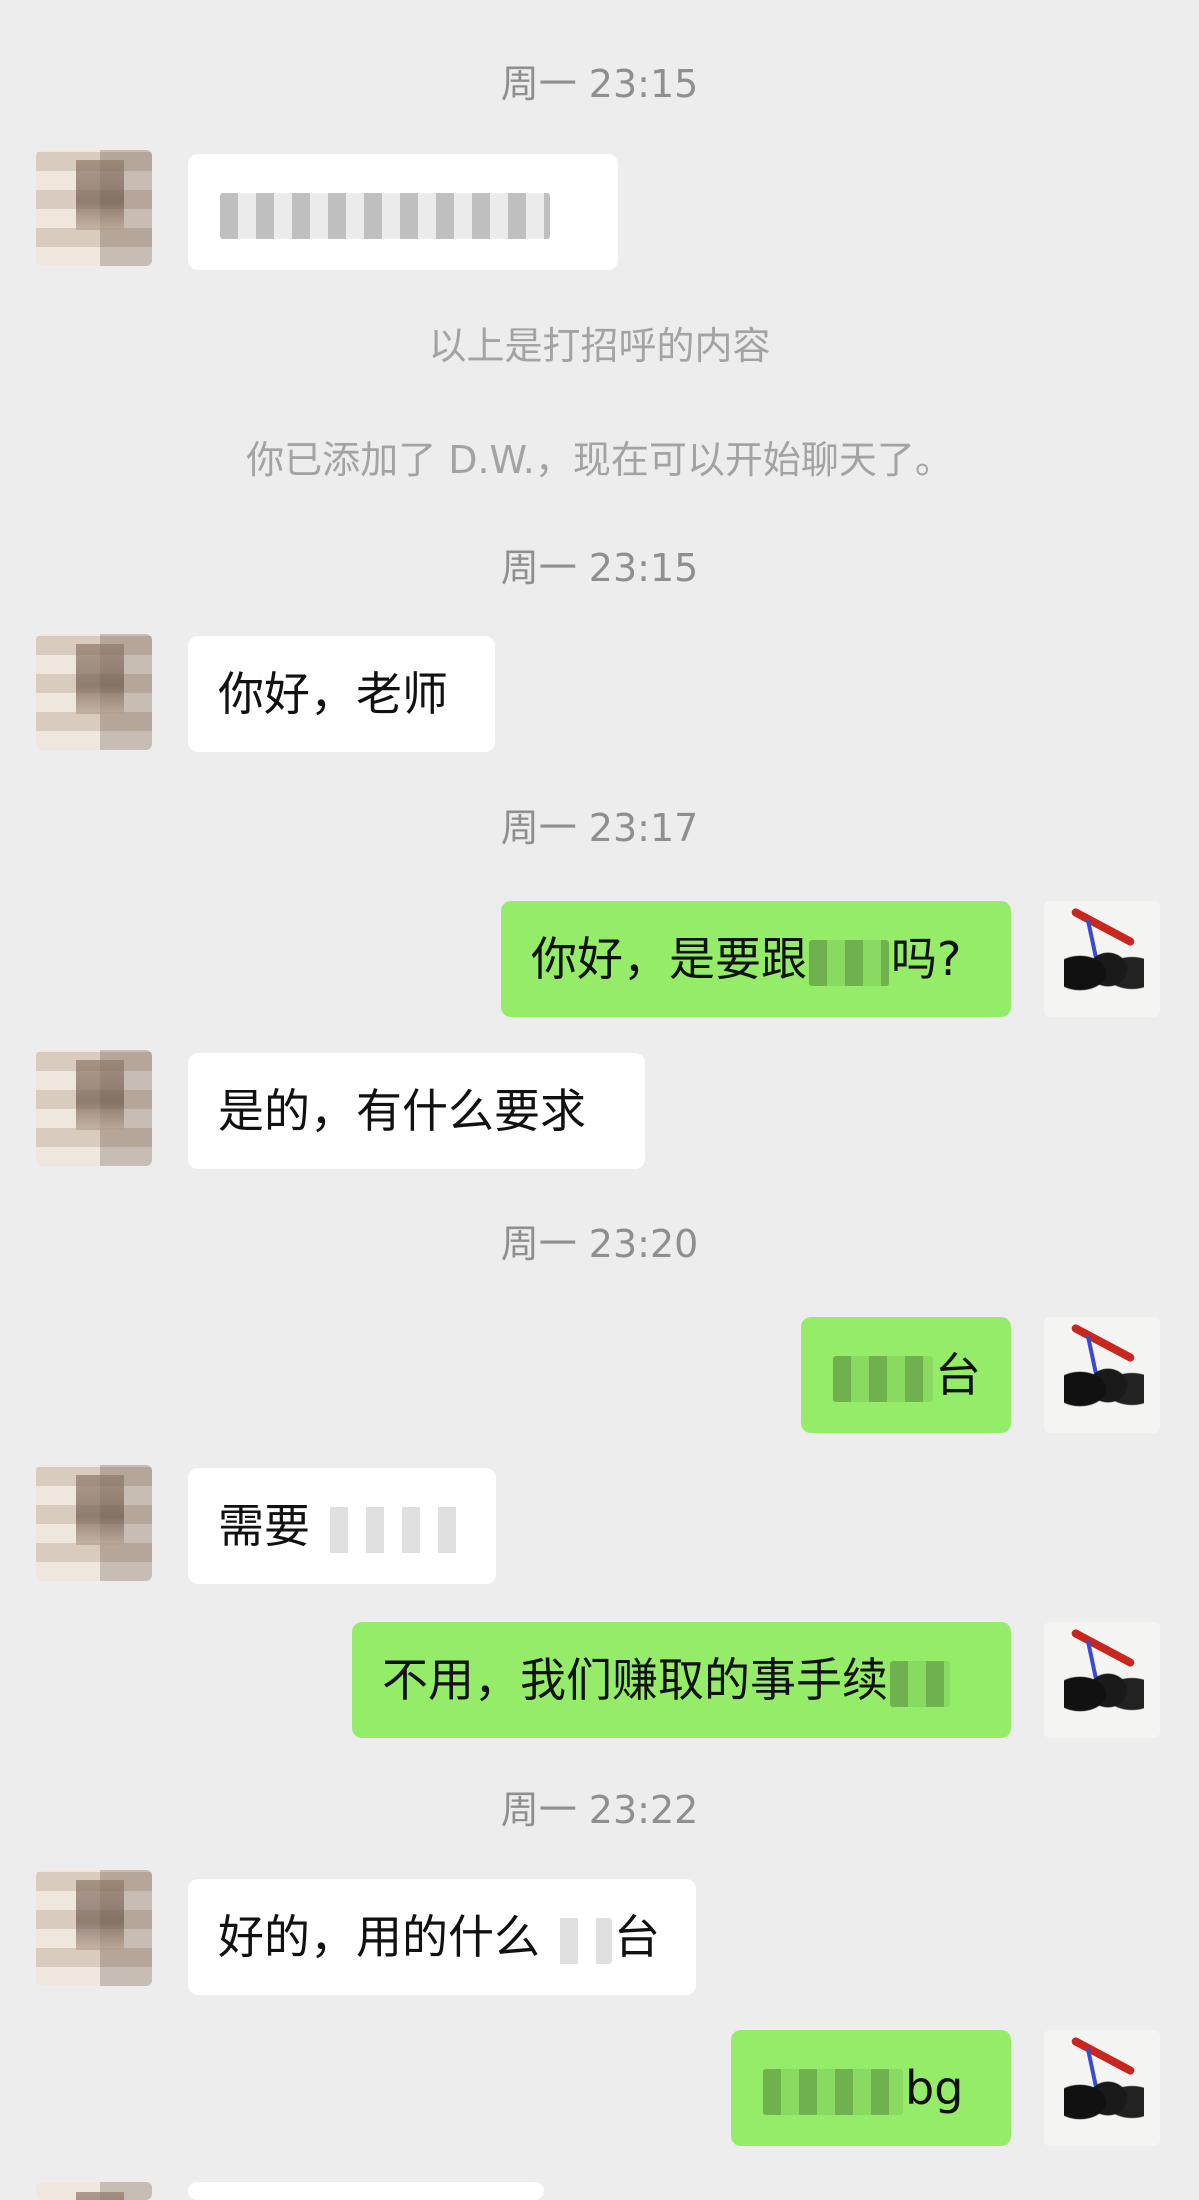  I want to click on incoming-message: 是的，有什么要求, so click(416, 1111).